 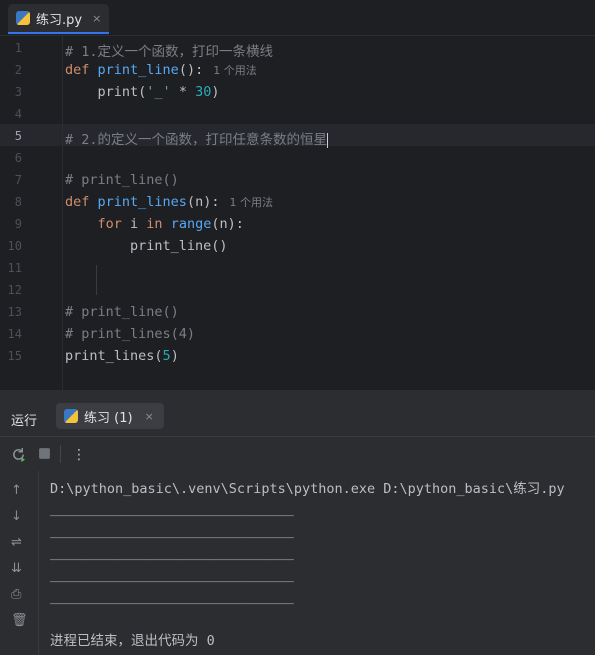 I want to click on line-number: 12, so click(x=14, y=290).